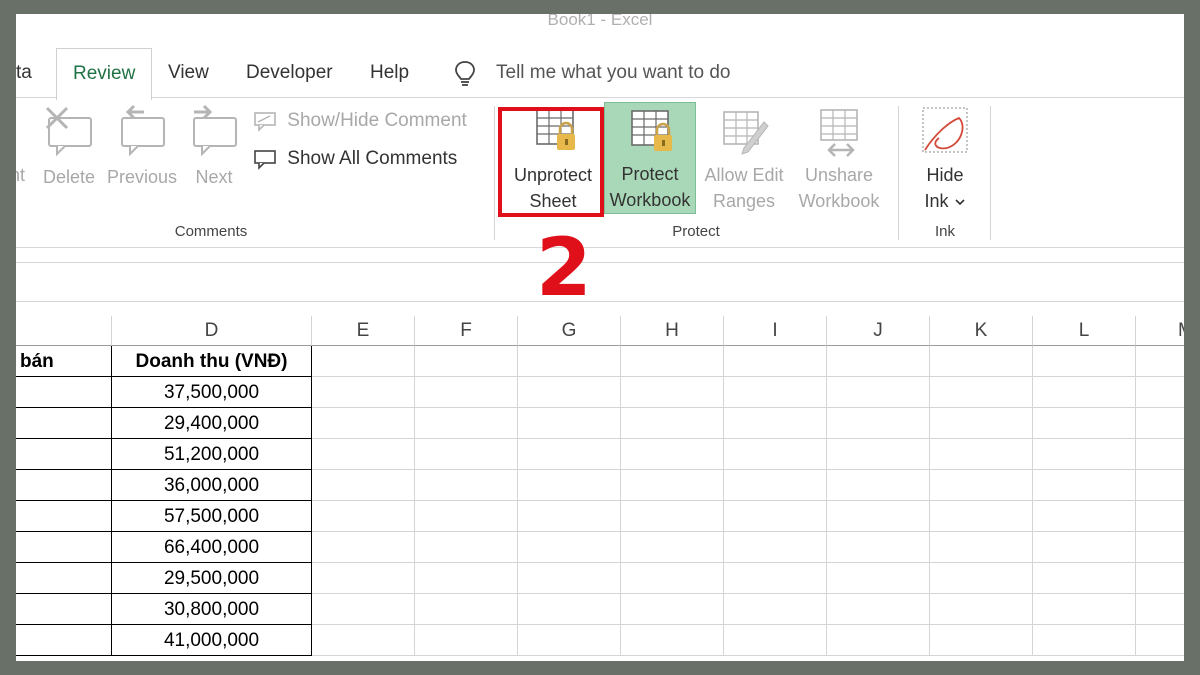  I want to click on unshare-workbook-button: Unshare Workbook, so click(839, 159).